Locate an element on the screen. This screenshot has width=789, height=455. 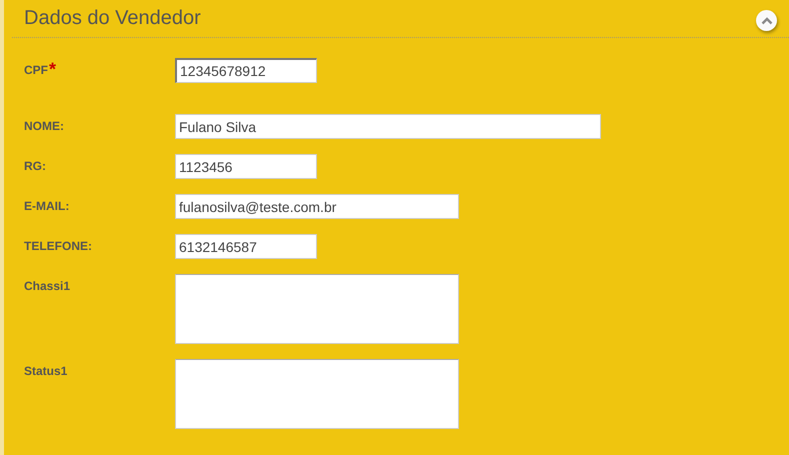
input-field: 1123456 is located at coordinates (246, 166).